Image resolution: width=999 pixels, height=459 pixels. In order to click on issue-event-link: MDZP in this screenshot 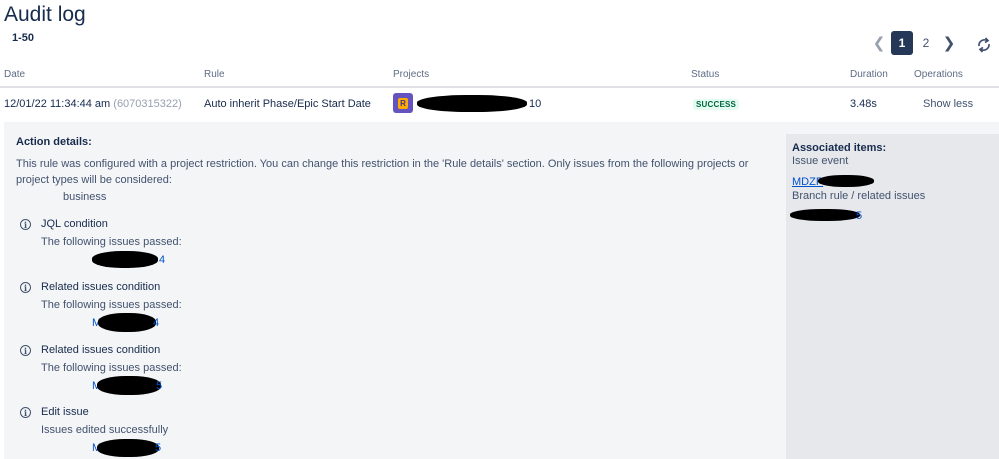, I will do `click(833, 181)`.